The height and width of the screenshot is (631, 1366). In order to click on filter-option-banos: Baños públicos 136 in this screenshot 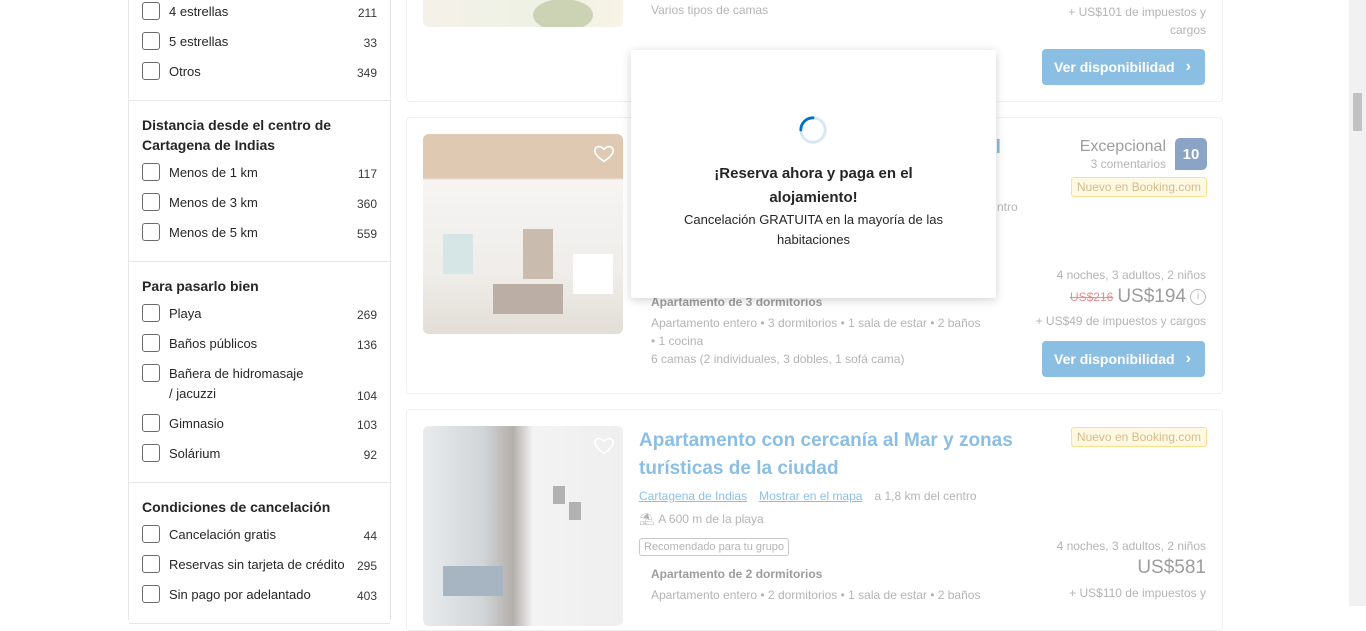, I will do `click(259, 349)`.